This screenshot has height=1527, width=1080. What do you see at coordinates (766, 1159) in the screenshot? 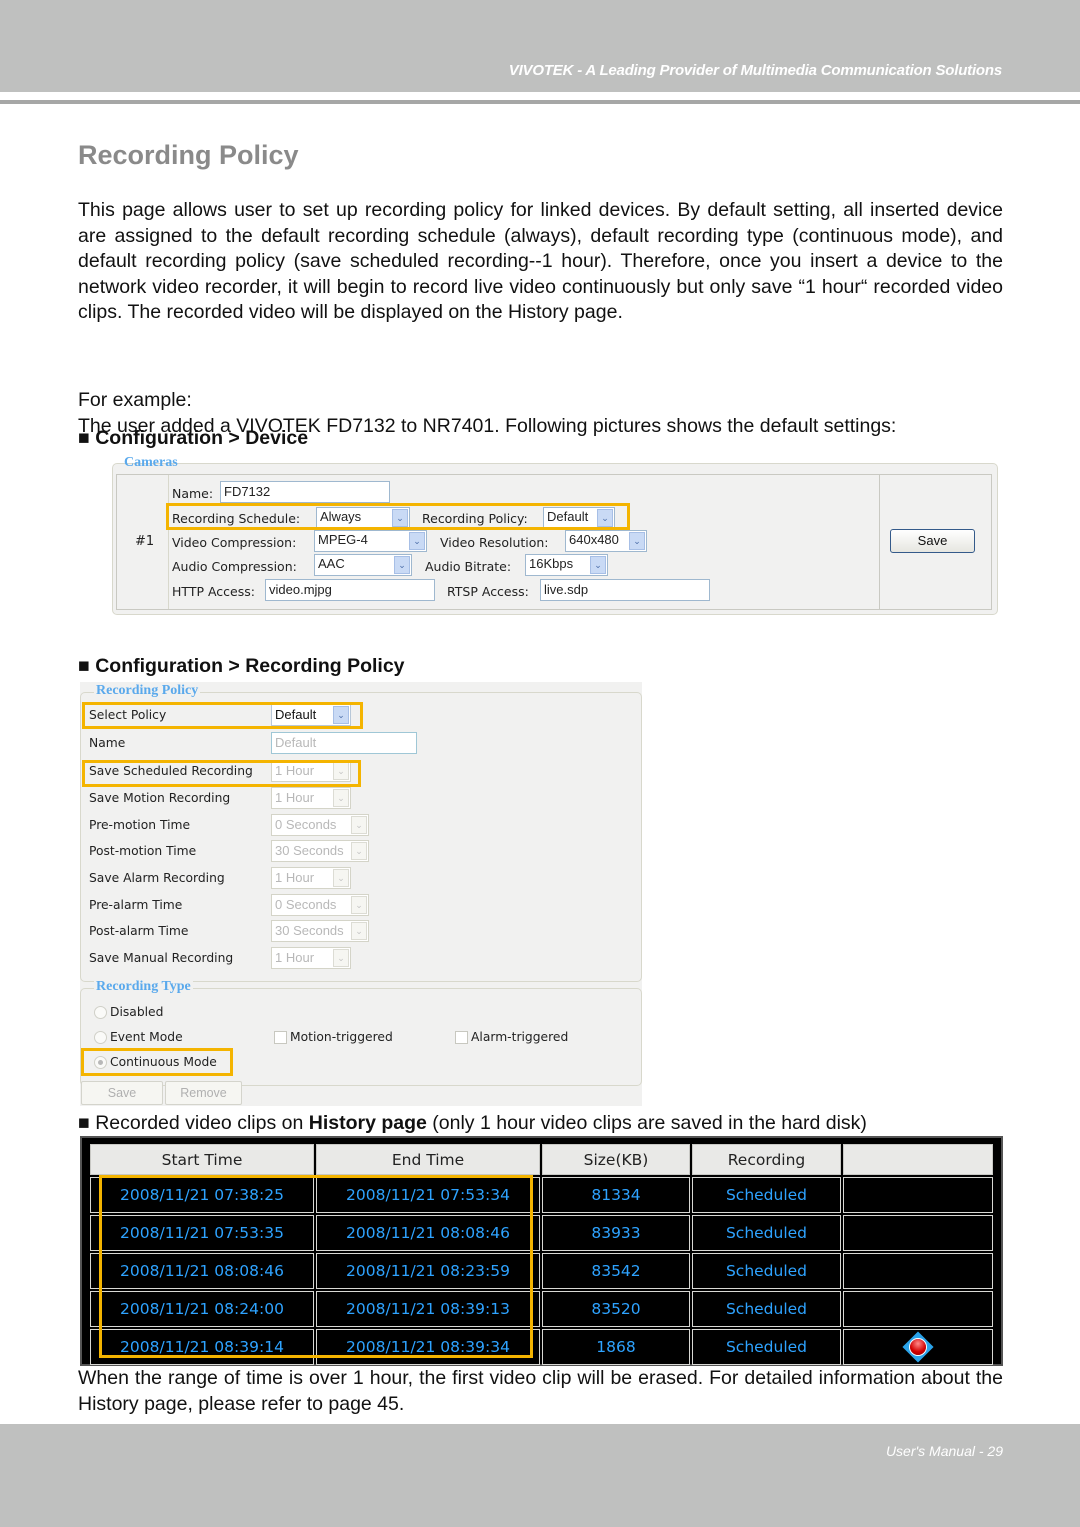
I see `column-header-recording: Recording` at bounding box center [766, 1159].